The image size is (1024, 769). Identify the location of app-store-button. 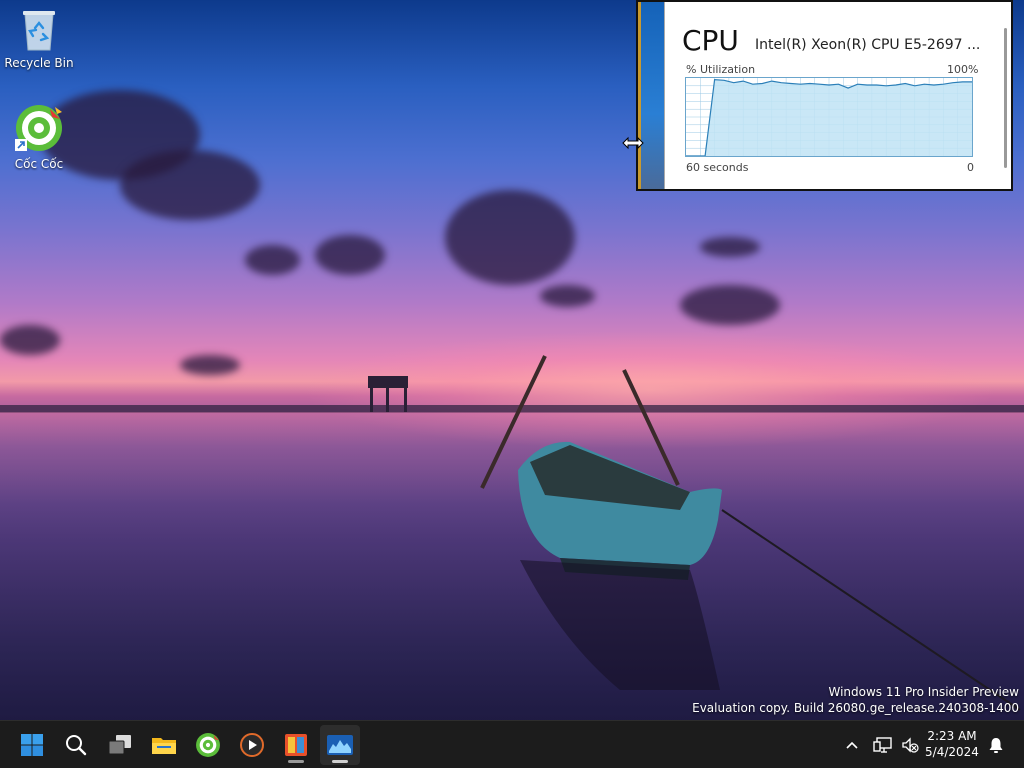
(296, 745).